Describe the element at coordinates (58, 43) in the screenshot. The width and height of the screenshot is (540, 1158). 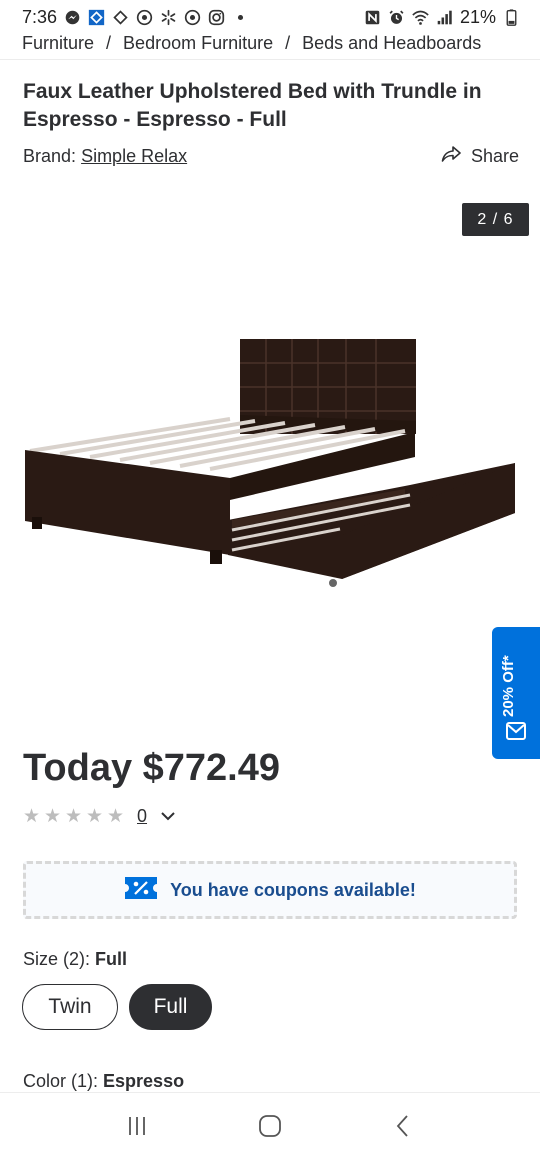
I see `breadcrumb-furniture: Furniture` at that location.